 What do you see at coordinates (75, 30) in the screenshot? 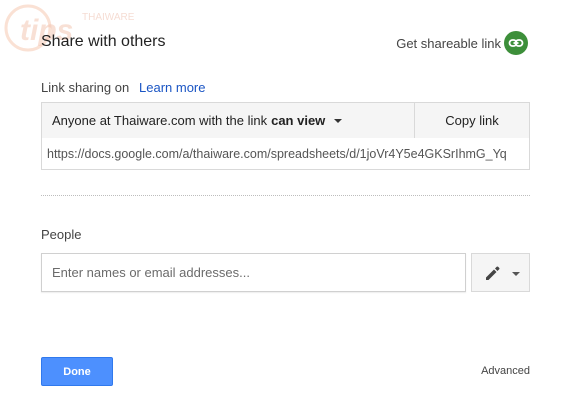
I see `thaiware-watermark: tips THAIWARE` at bounding box center [75, 30].